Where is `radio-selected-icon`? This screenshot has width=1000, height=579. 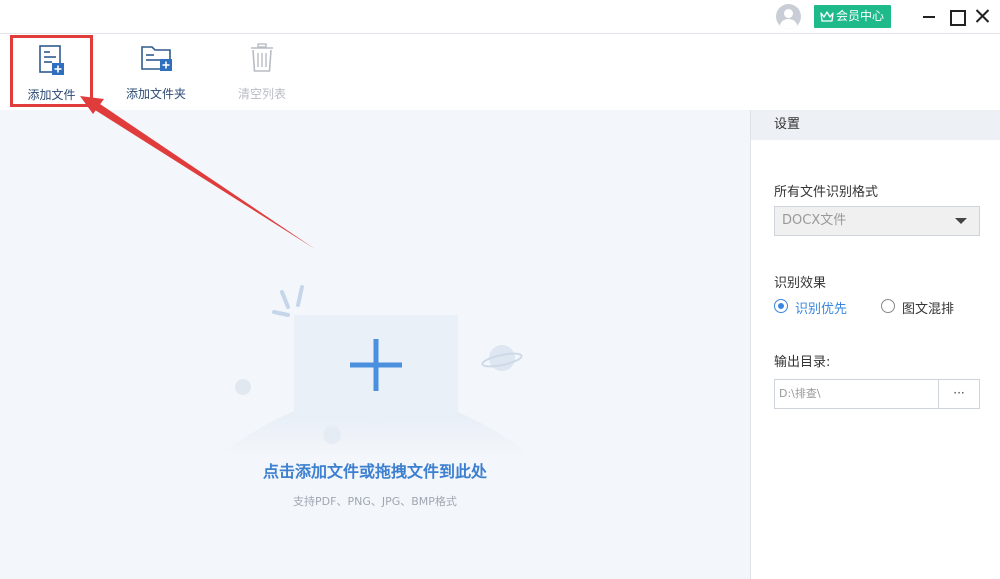
radio-selected-icon is located at coordinates (781, 306).